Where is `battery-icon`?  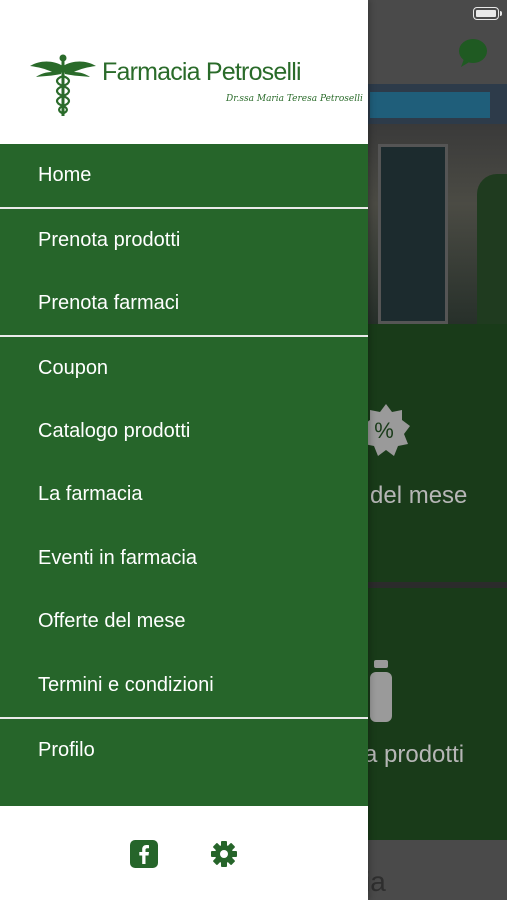
battery-icon is located at coordinates (487, 13).